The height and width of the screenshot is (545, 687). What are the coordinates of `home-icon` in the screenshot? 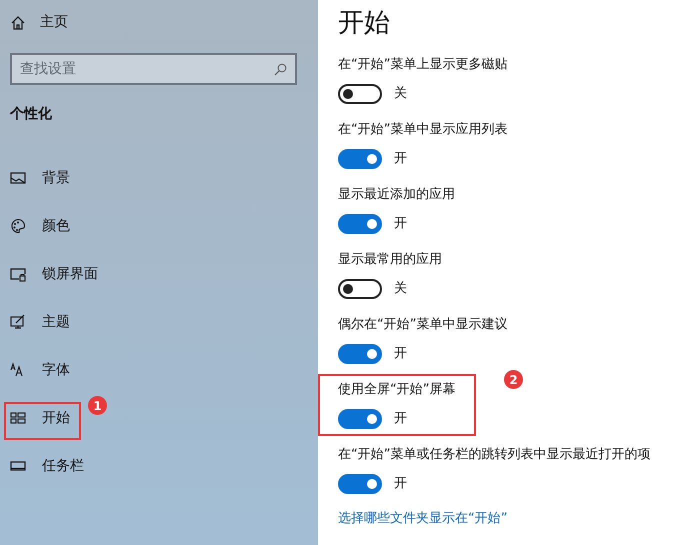 It's located at (18, 22).